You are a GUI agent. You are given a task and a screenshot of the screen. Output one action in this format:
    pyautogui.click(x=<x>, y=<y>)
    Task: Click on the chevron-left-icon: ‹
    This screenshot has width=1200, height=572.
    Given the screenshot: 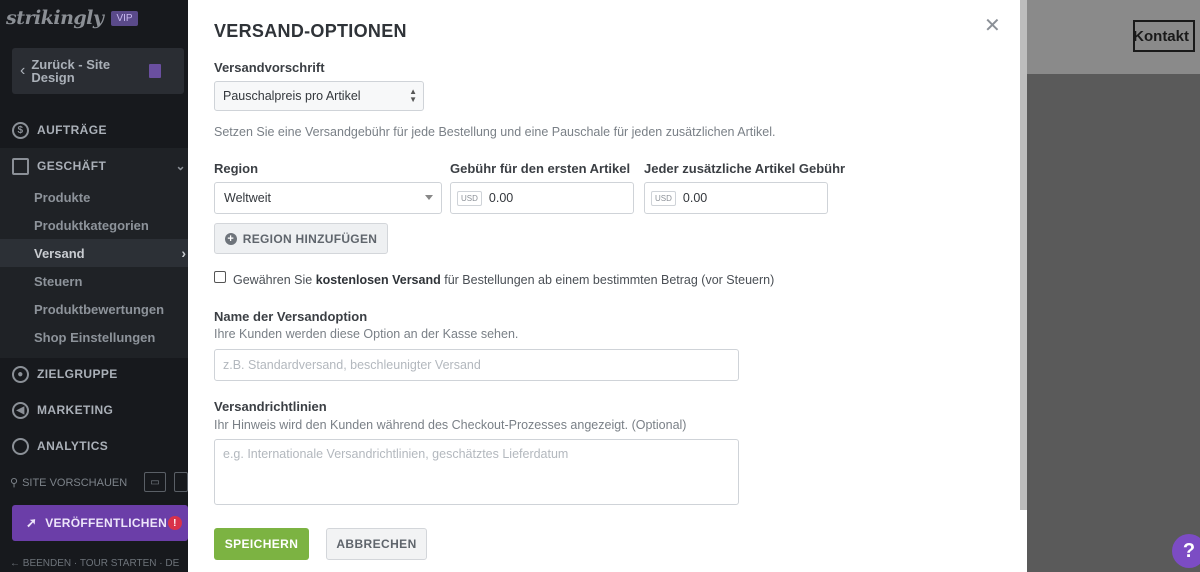 What is the action you would take?
    pyautogui.click(x=23, y=70)
    